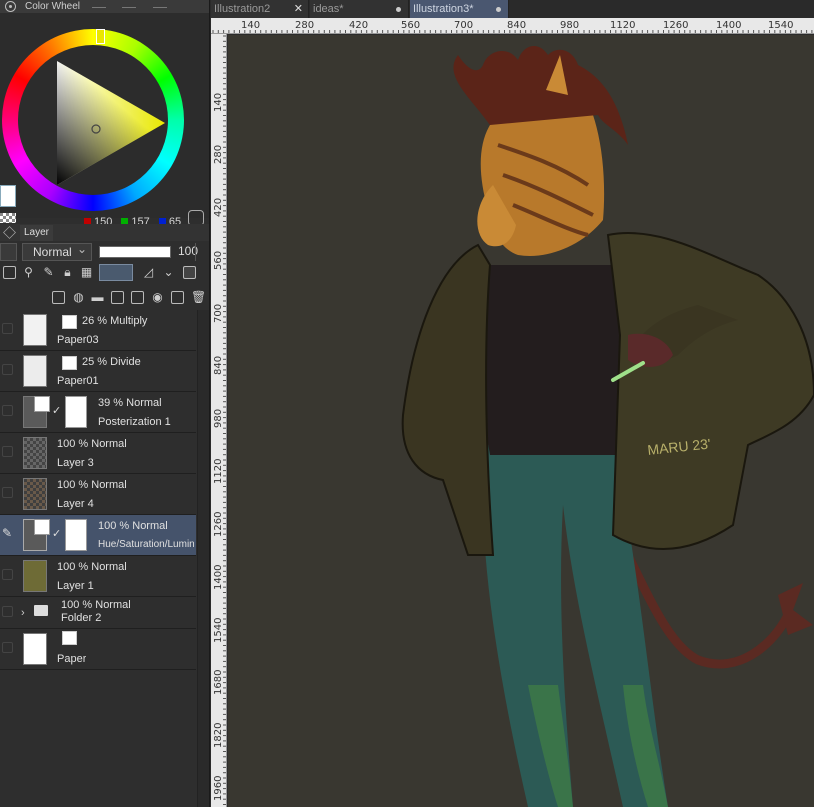 The image size is (814, 807). I want to click on layer-name: Paper, so click(72, 659).